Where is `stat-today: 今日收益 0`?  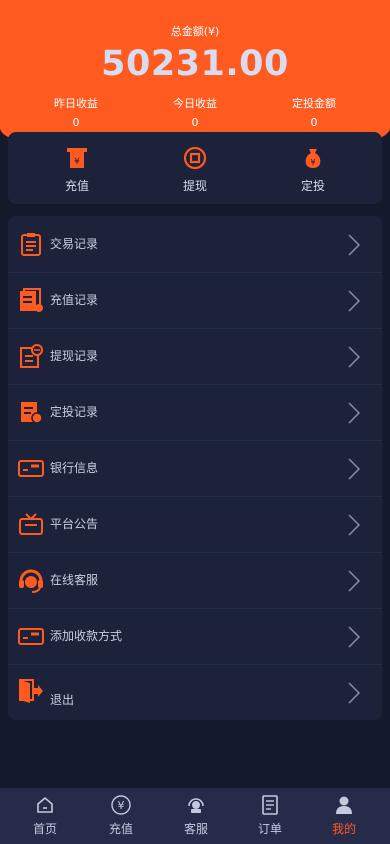
stat-today: 今日收益 0 is located at coordinates (195, 112).